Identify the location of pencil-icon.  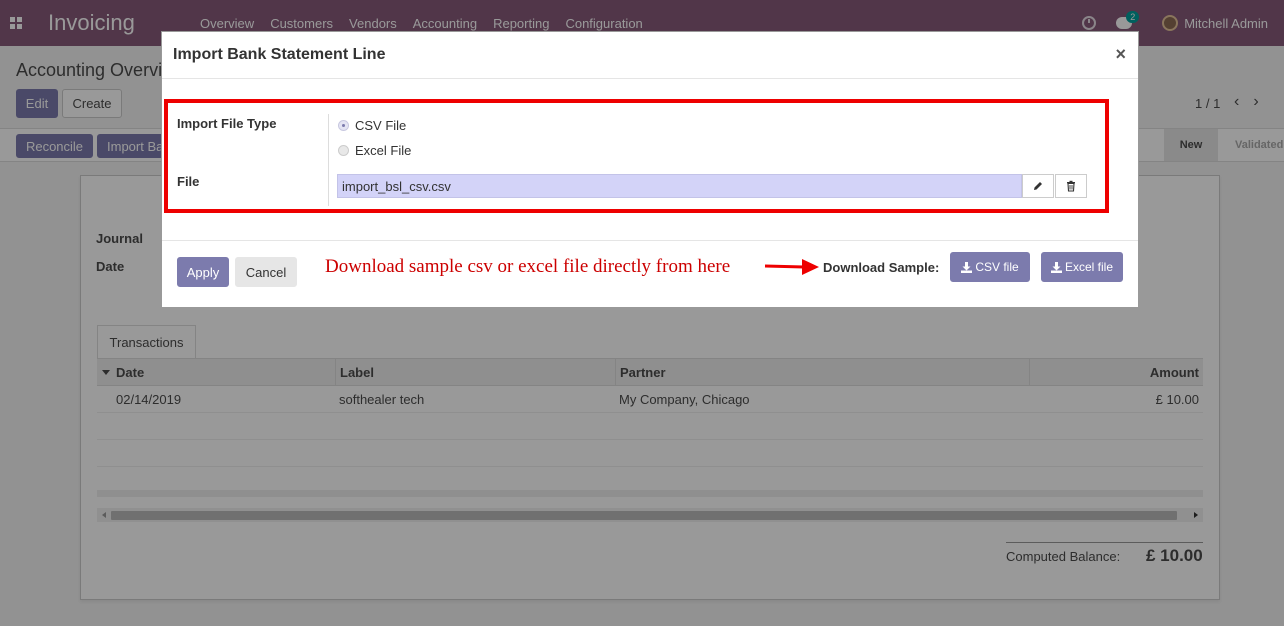
(1038, 186).